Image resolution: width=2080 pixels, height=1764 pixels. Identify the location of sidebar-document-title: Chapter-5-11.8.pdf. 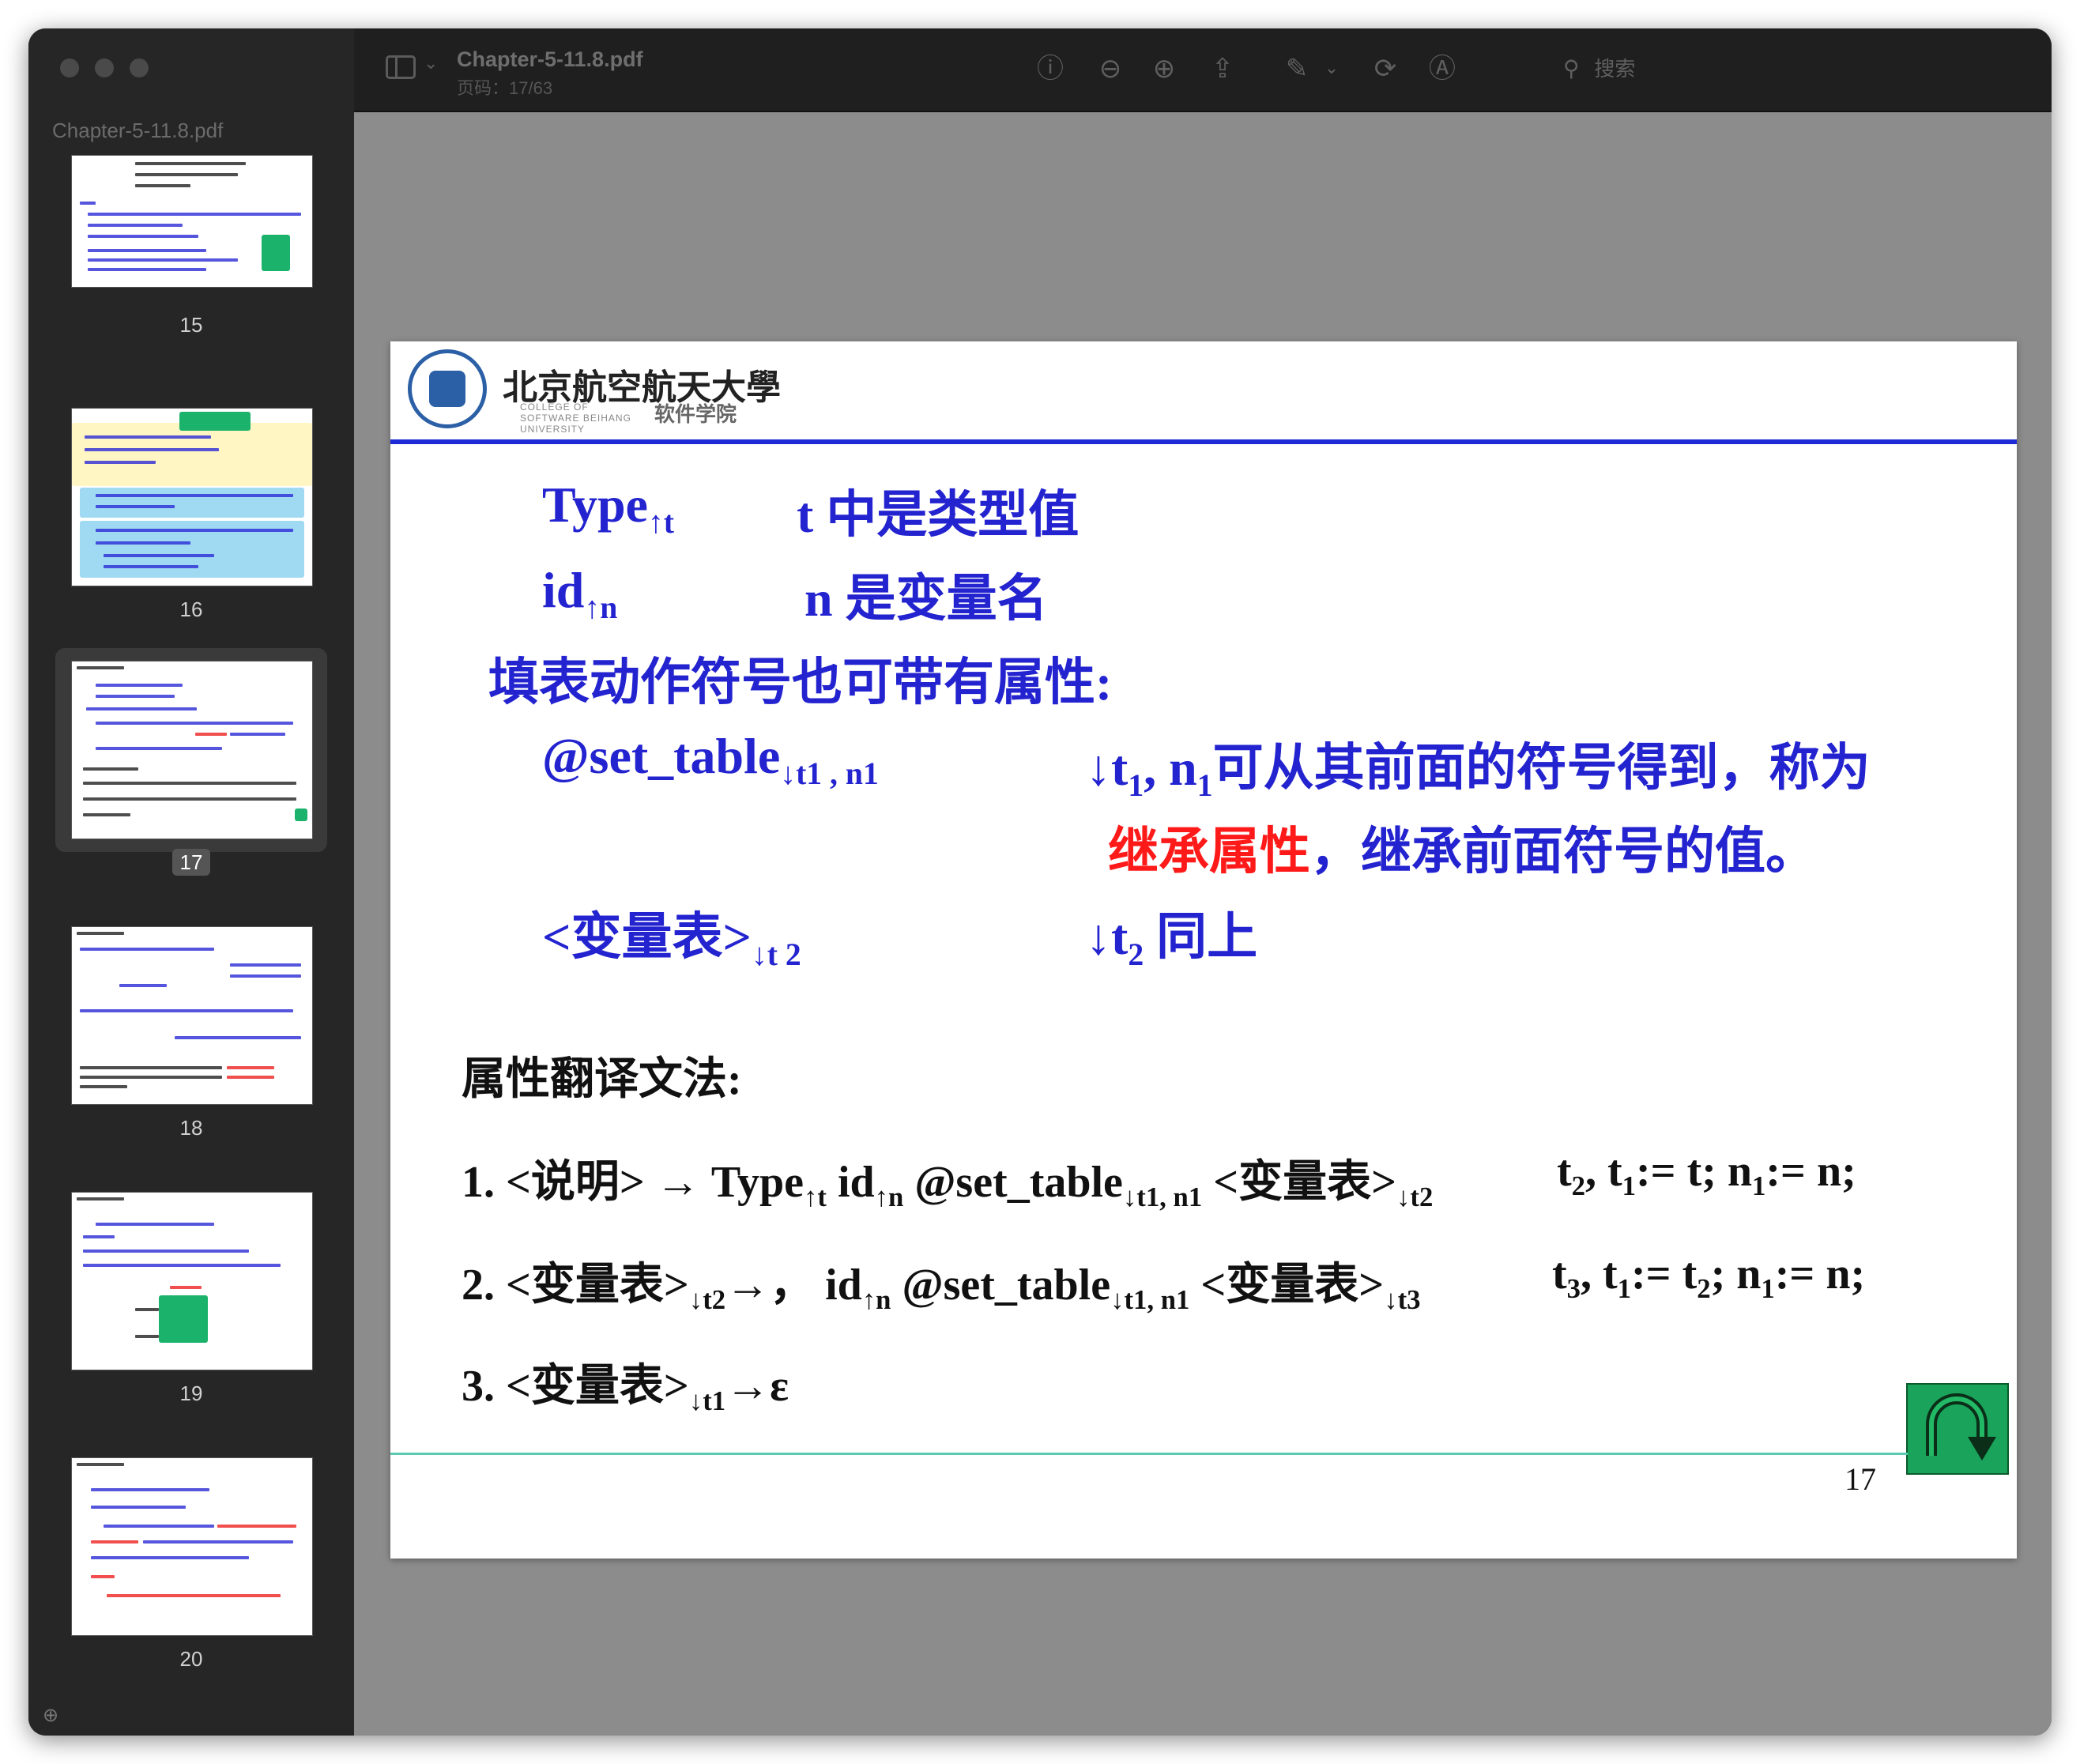
(138, 130).